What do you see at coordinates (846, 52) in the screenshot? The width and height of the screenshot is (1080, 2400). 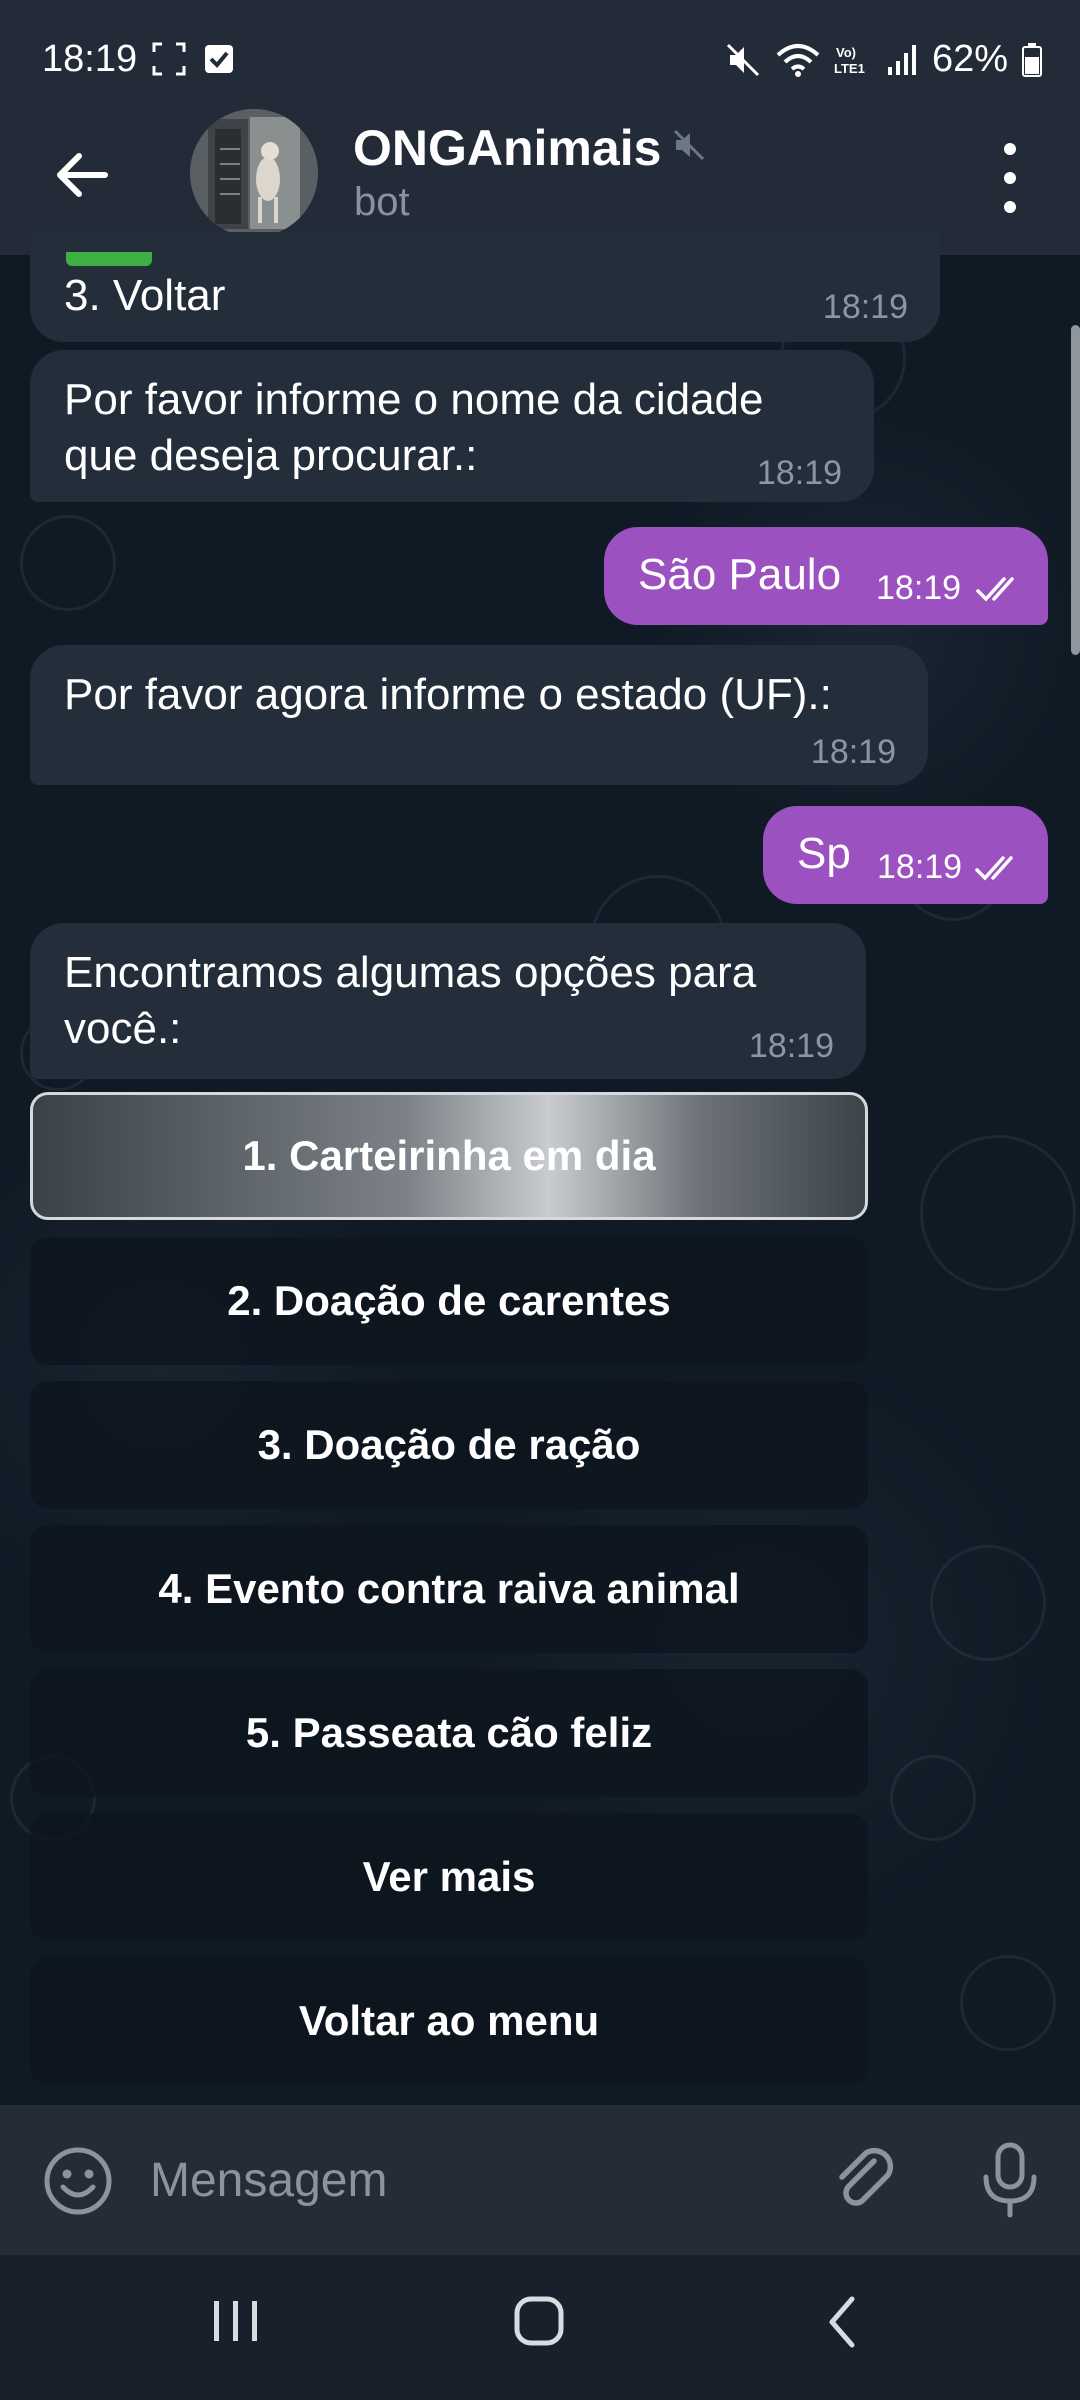 I see `svg-text: Vo)` at bounding box center [846, 52].